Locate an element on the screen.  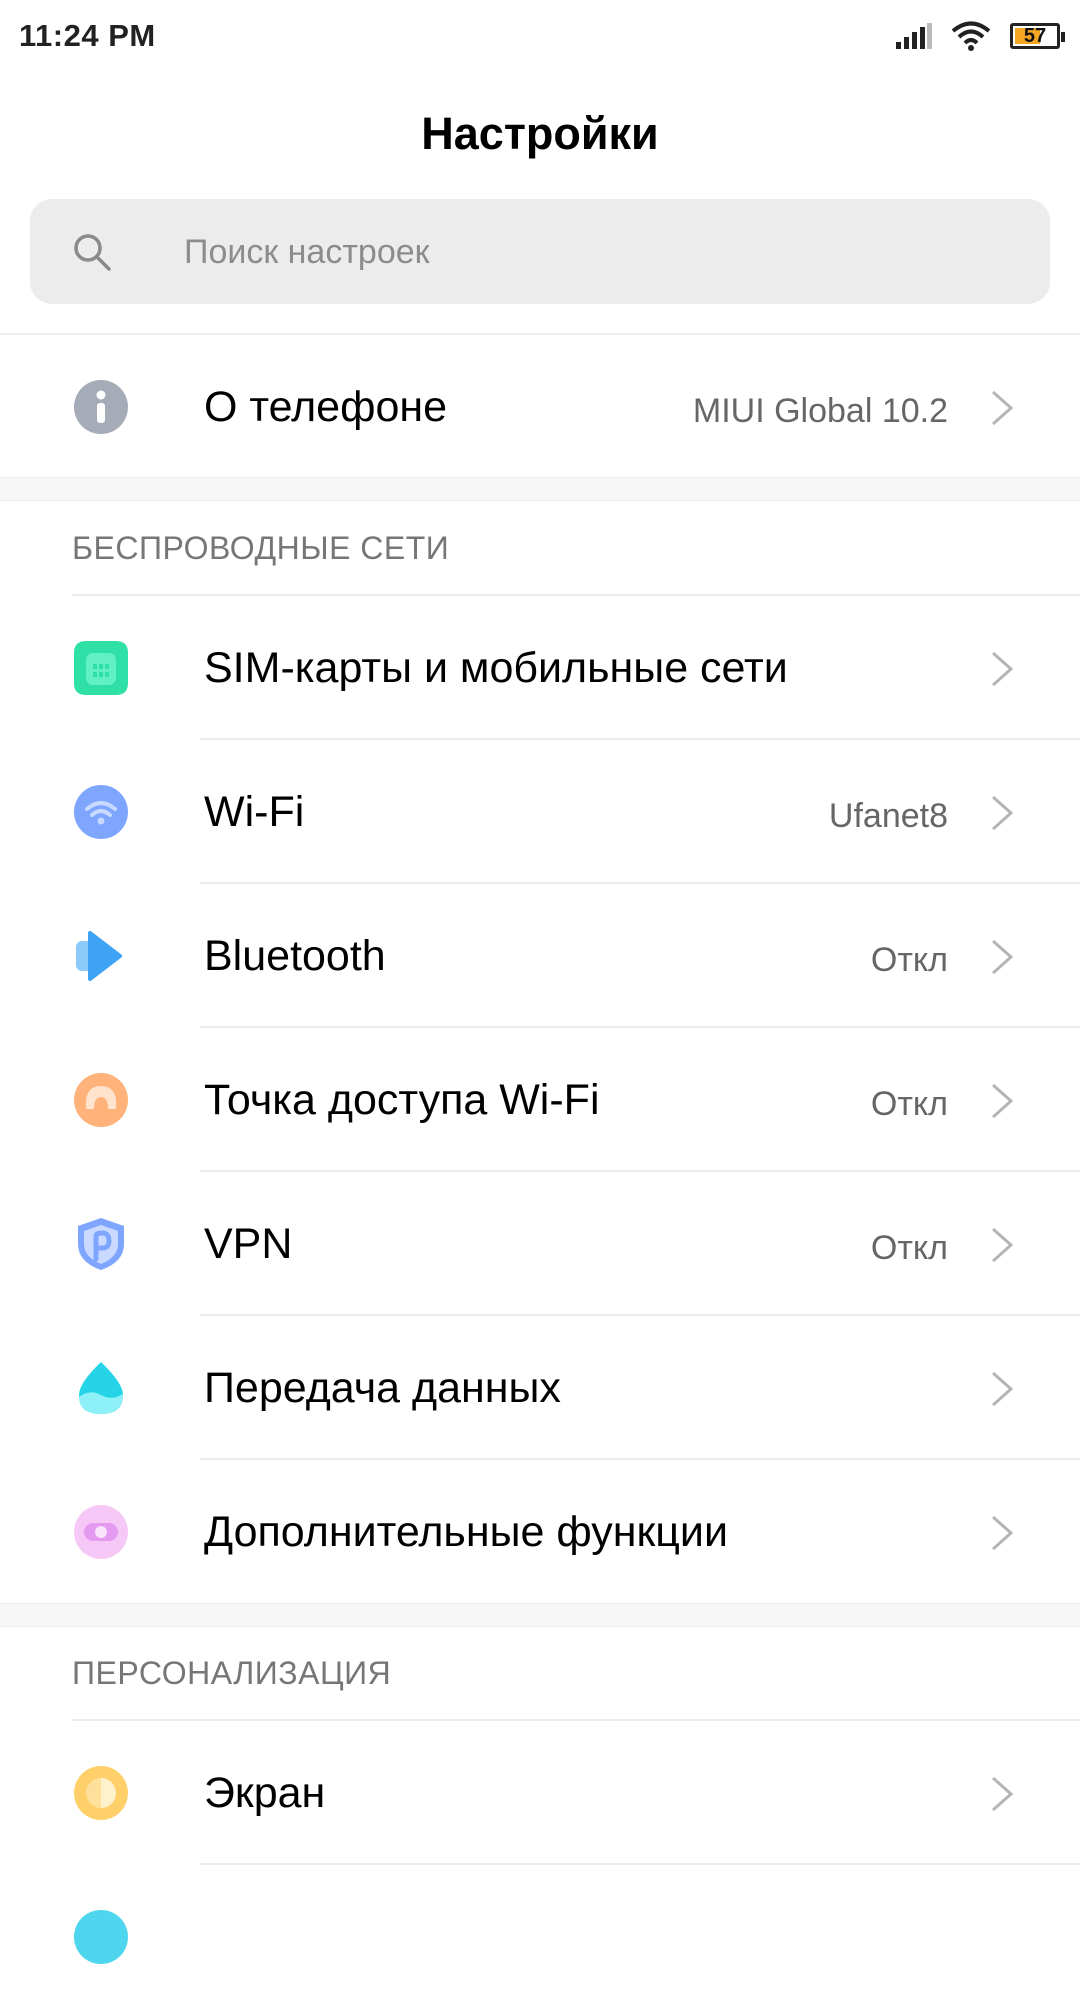
hotspot-row: Точка доступа Wi-Fi Откл is located at coordinates (540, 1100).